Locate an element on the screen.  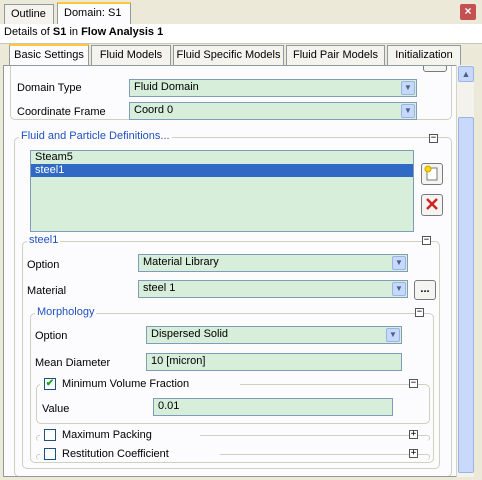
morphology-option-select: Dispersed Solid ▼ is located at coordinates (274, 335).